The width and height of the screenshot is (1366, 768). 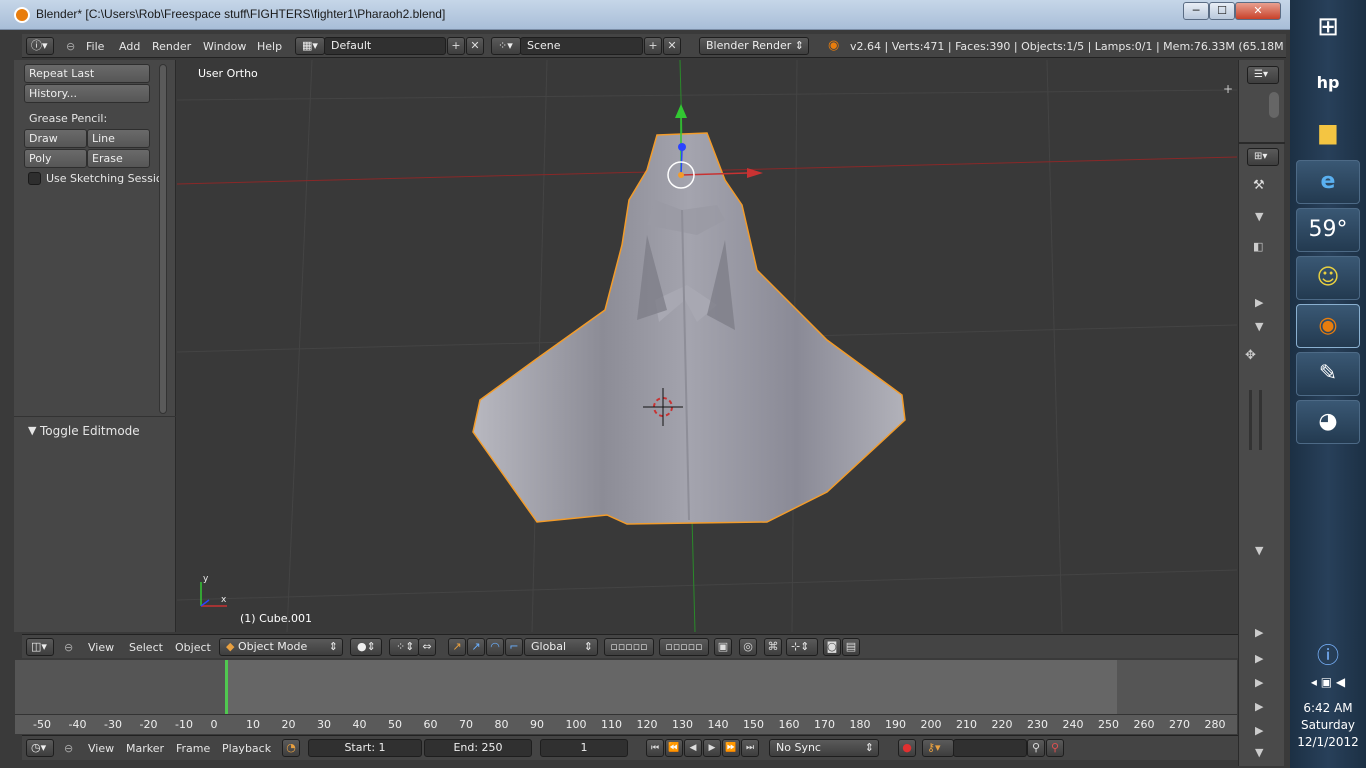 What do you see at coordinates (193, 748) in the screenshot?
I see `menu-frame: Frame` at bounding box center [193, 748].